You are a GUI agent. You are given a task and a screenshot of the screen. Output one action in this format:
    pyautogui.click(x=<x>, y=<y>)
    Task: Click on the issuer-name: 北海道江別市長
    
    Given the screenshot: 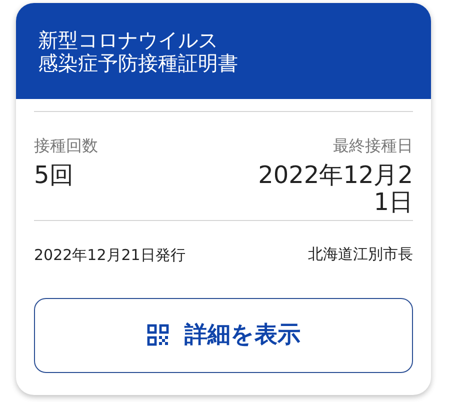 What is the action you would take?
    pyautogui.click(x=360, y=254)
    